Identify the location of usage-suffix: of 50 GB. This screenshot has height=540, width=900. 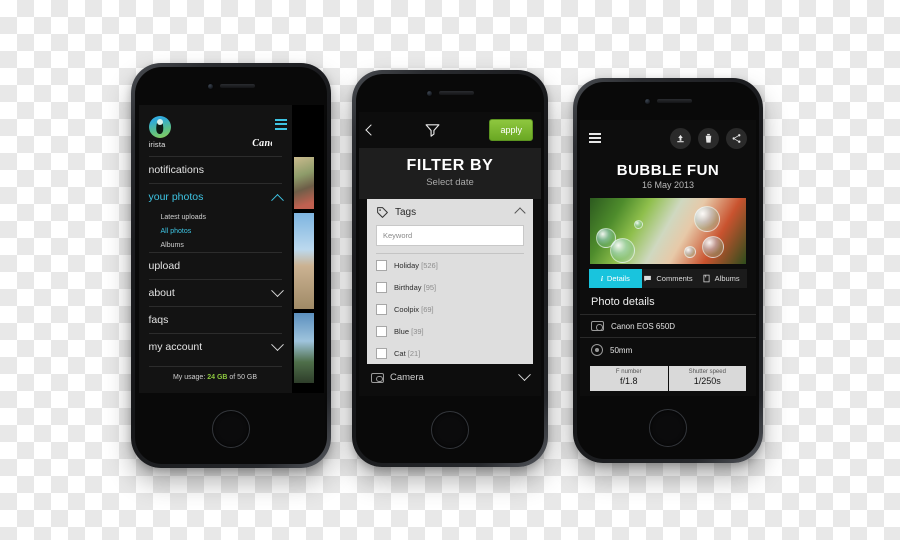
(242, 377).